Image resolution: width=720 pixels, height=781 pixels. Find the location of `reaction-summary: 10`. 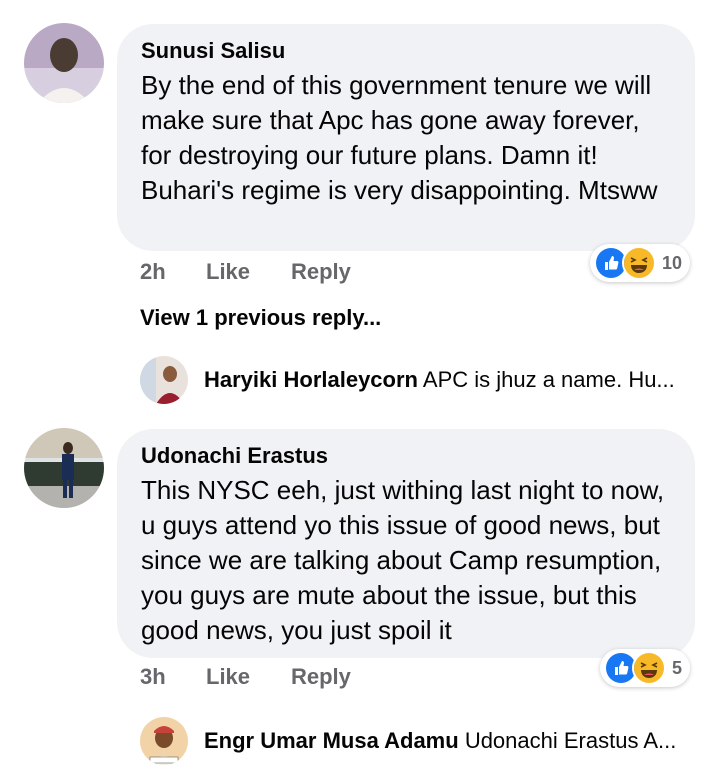

reaction-summary: 10 is located at coordinates (640, 263).